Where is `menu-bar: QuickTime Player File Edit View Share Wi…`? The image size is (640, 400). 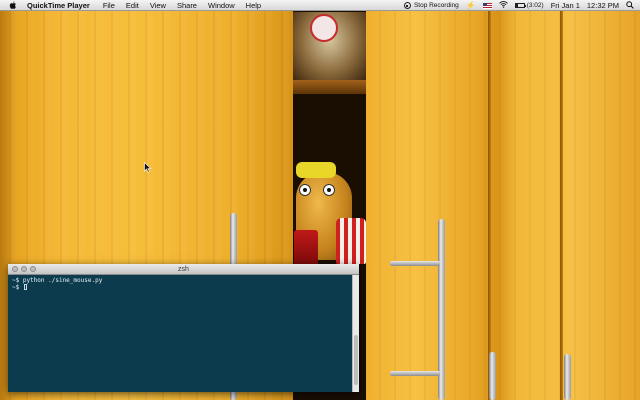
menu-bar: QuickTime Player File Edit View Share Wi… is located at coordinates (320, 5).